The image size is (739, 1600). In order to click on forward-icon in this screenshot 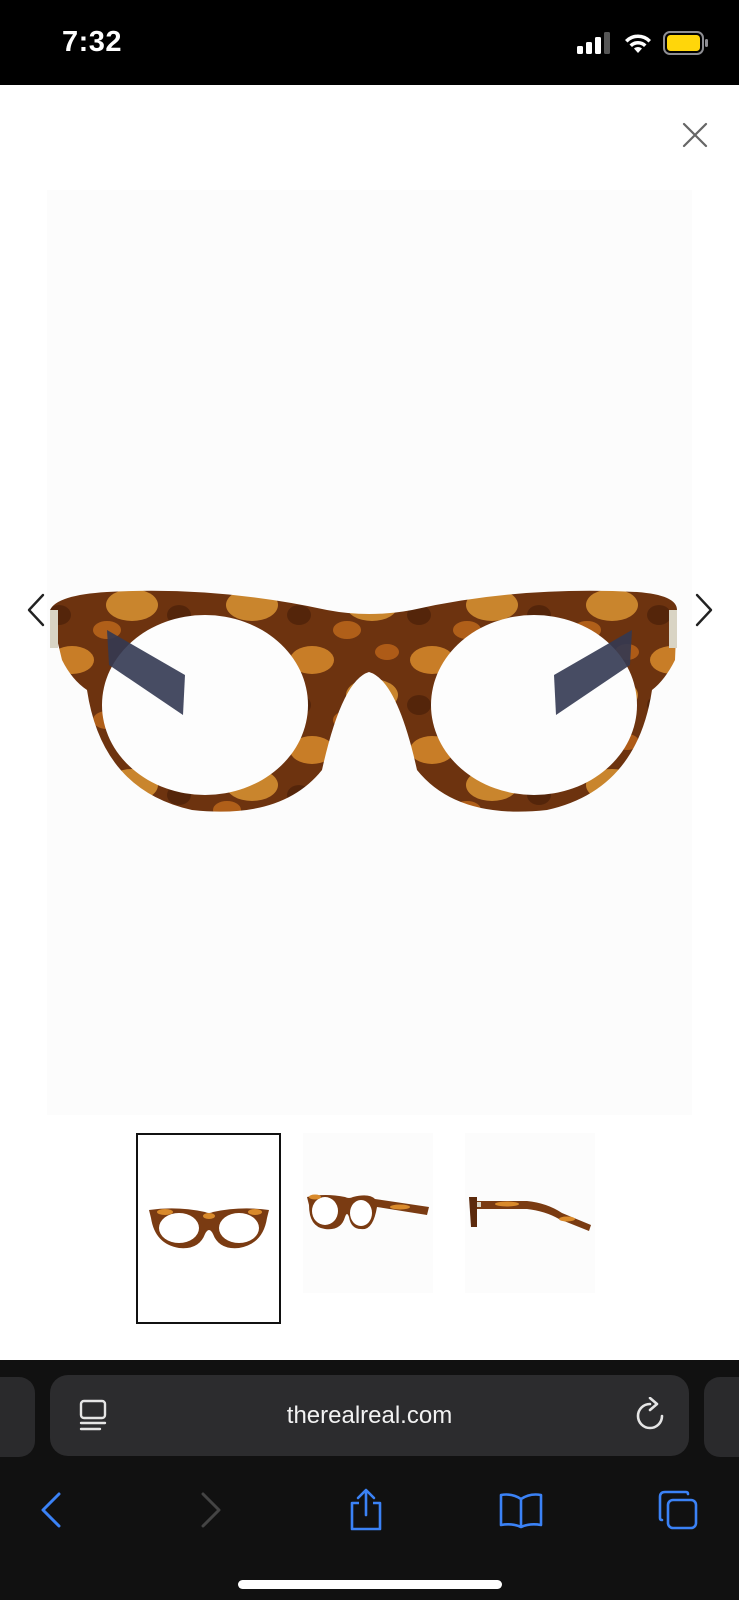, I will do `click(211, 1510)`.